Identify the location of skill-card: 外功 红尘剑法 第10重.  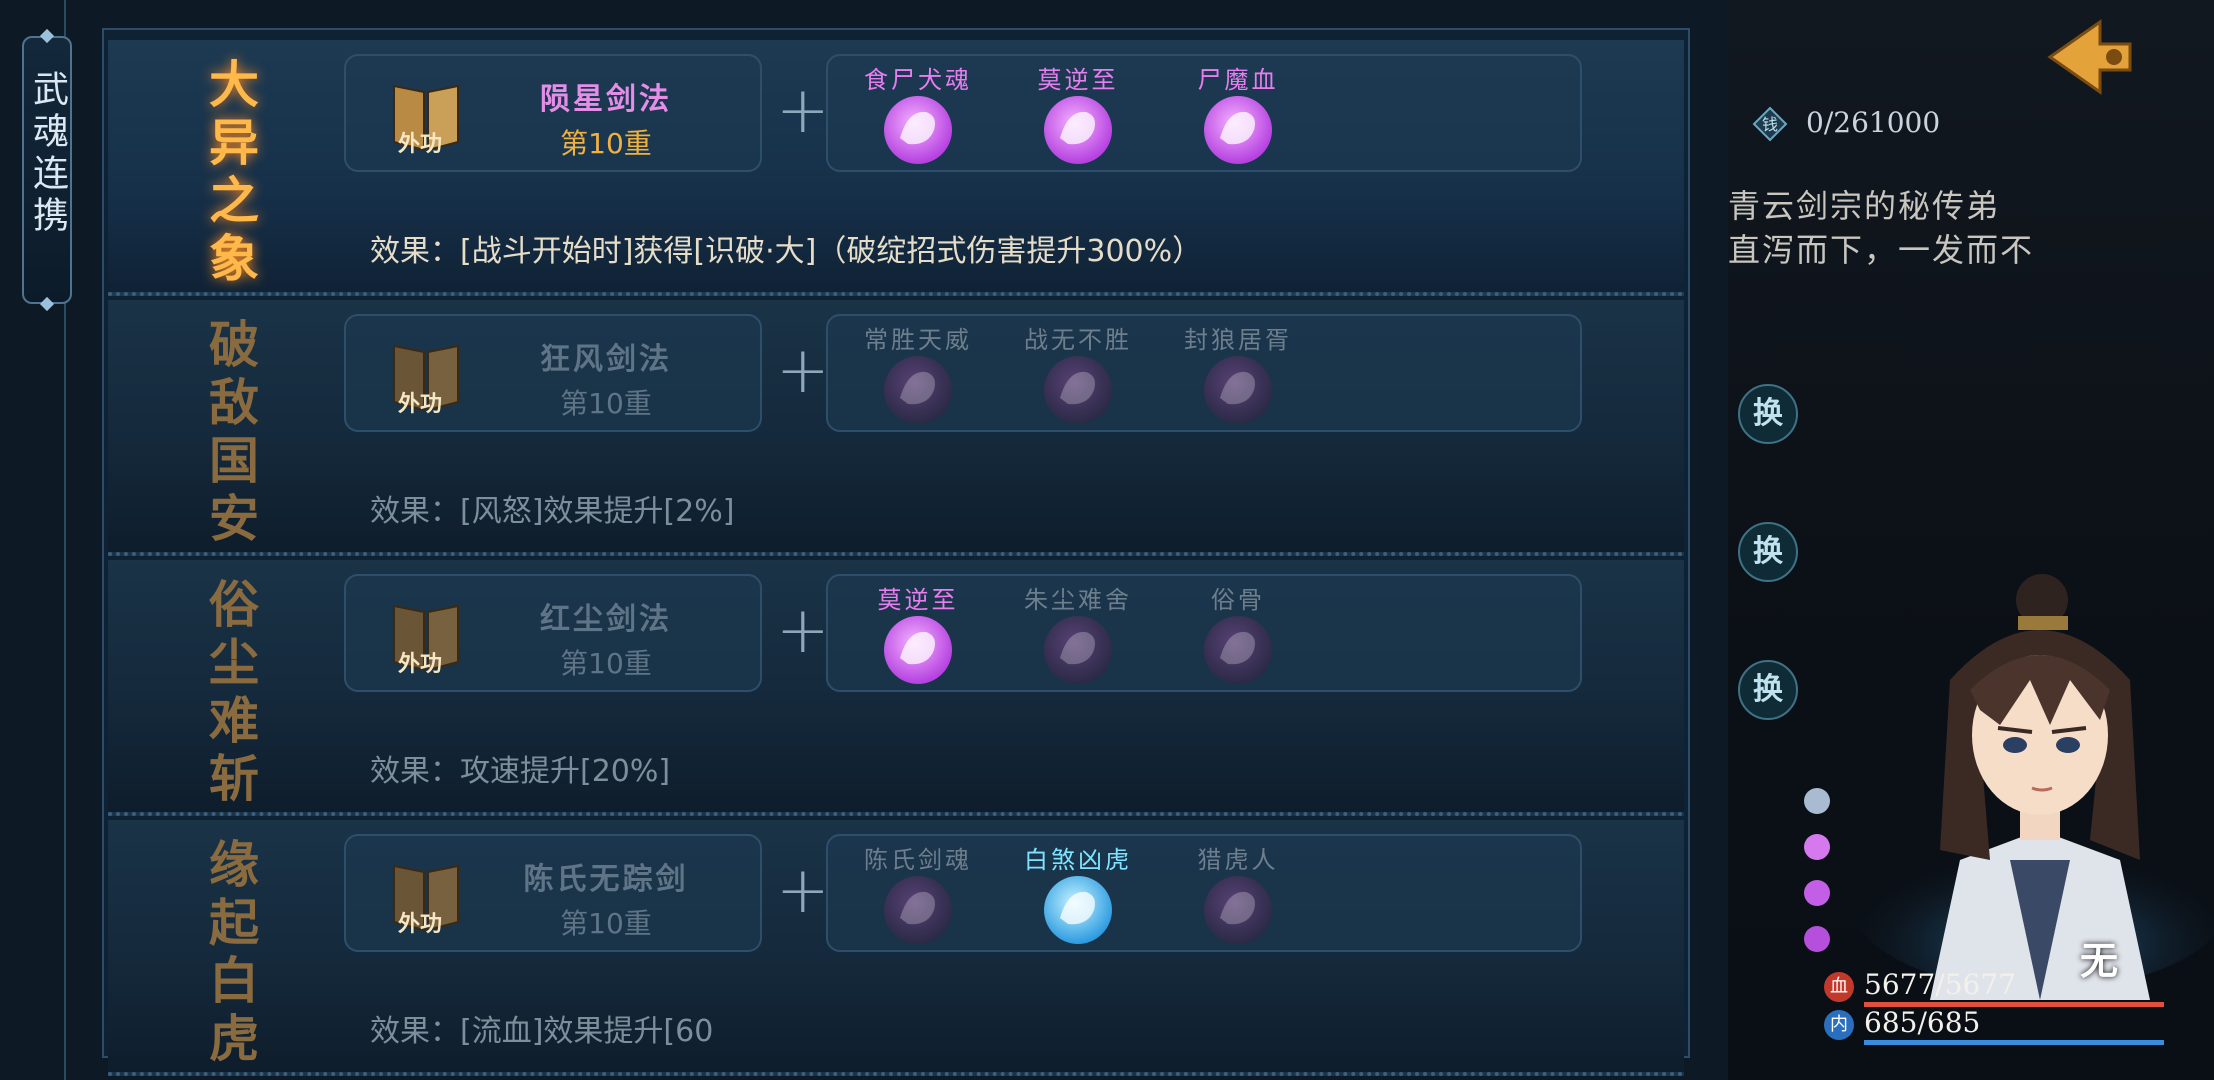
(553, 633).